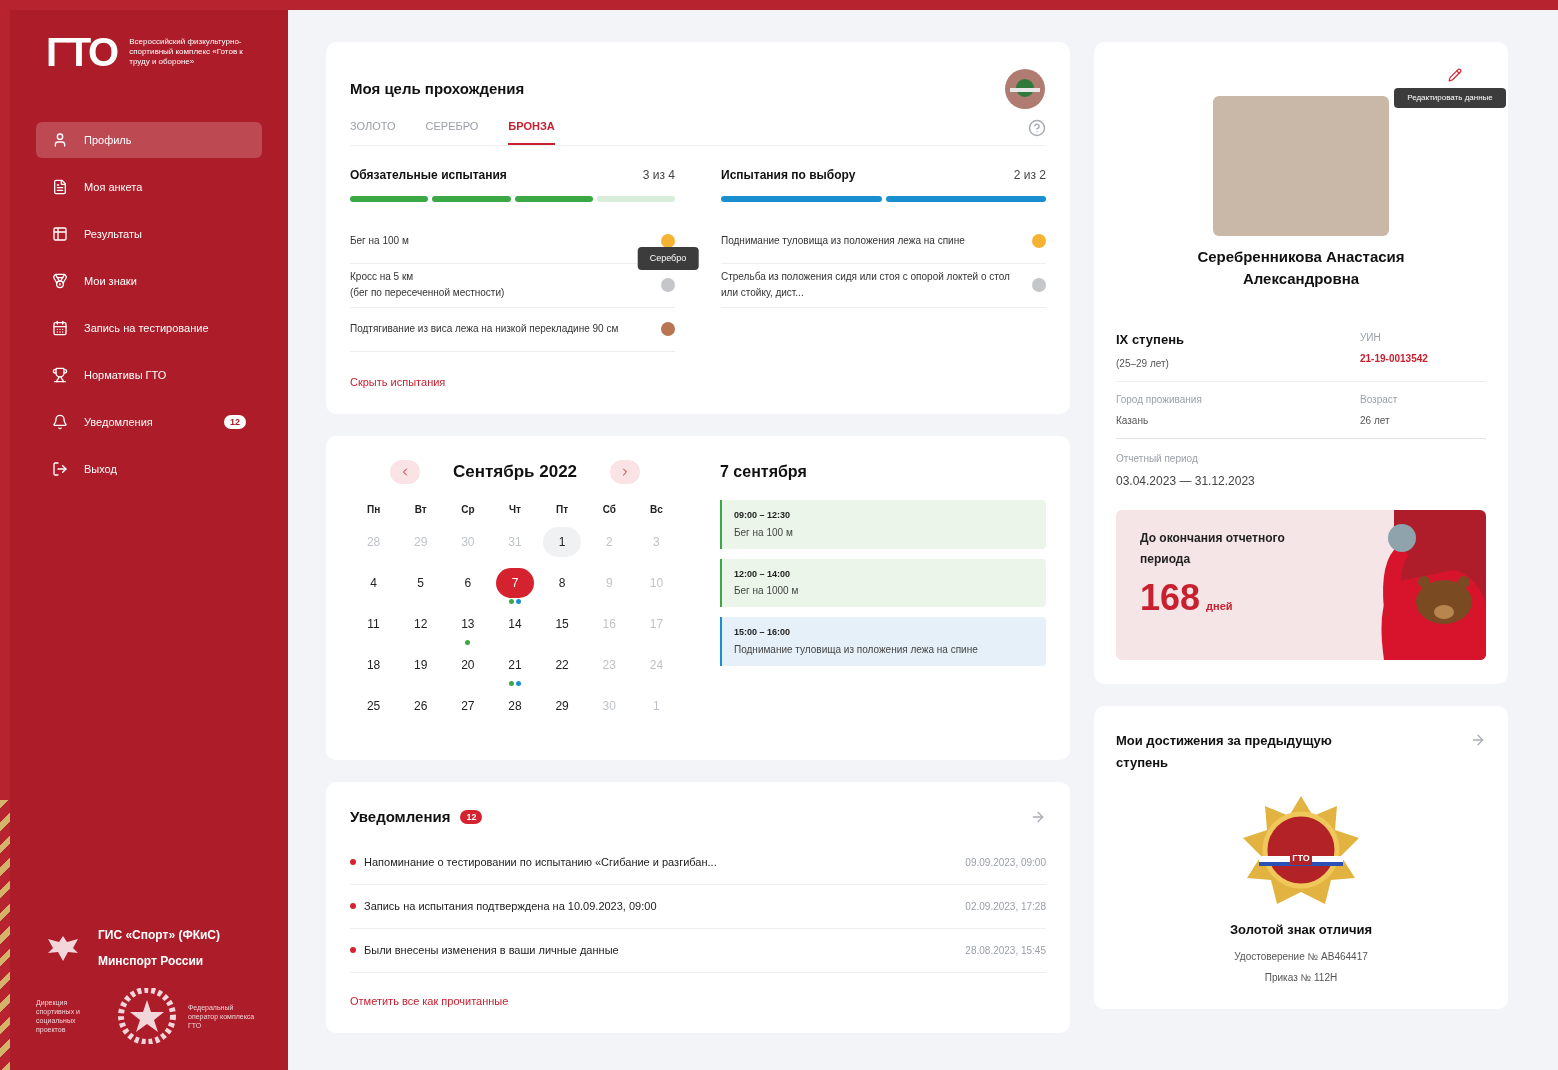 The image size is (1558, 1070). I want to click on calendar-day: 19, so click(420, 665).